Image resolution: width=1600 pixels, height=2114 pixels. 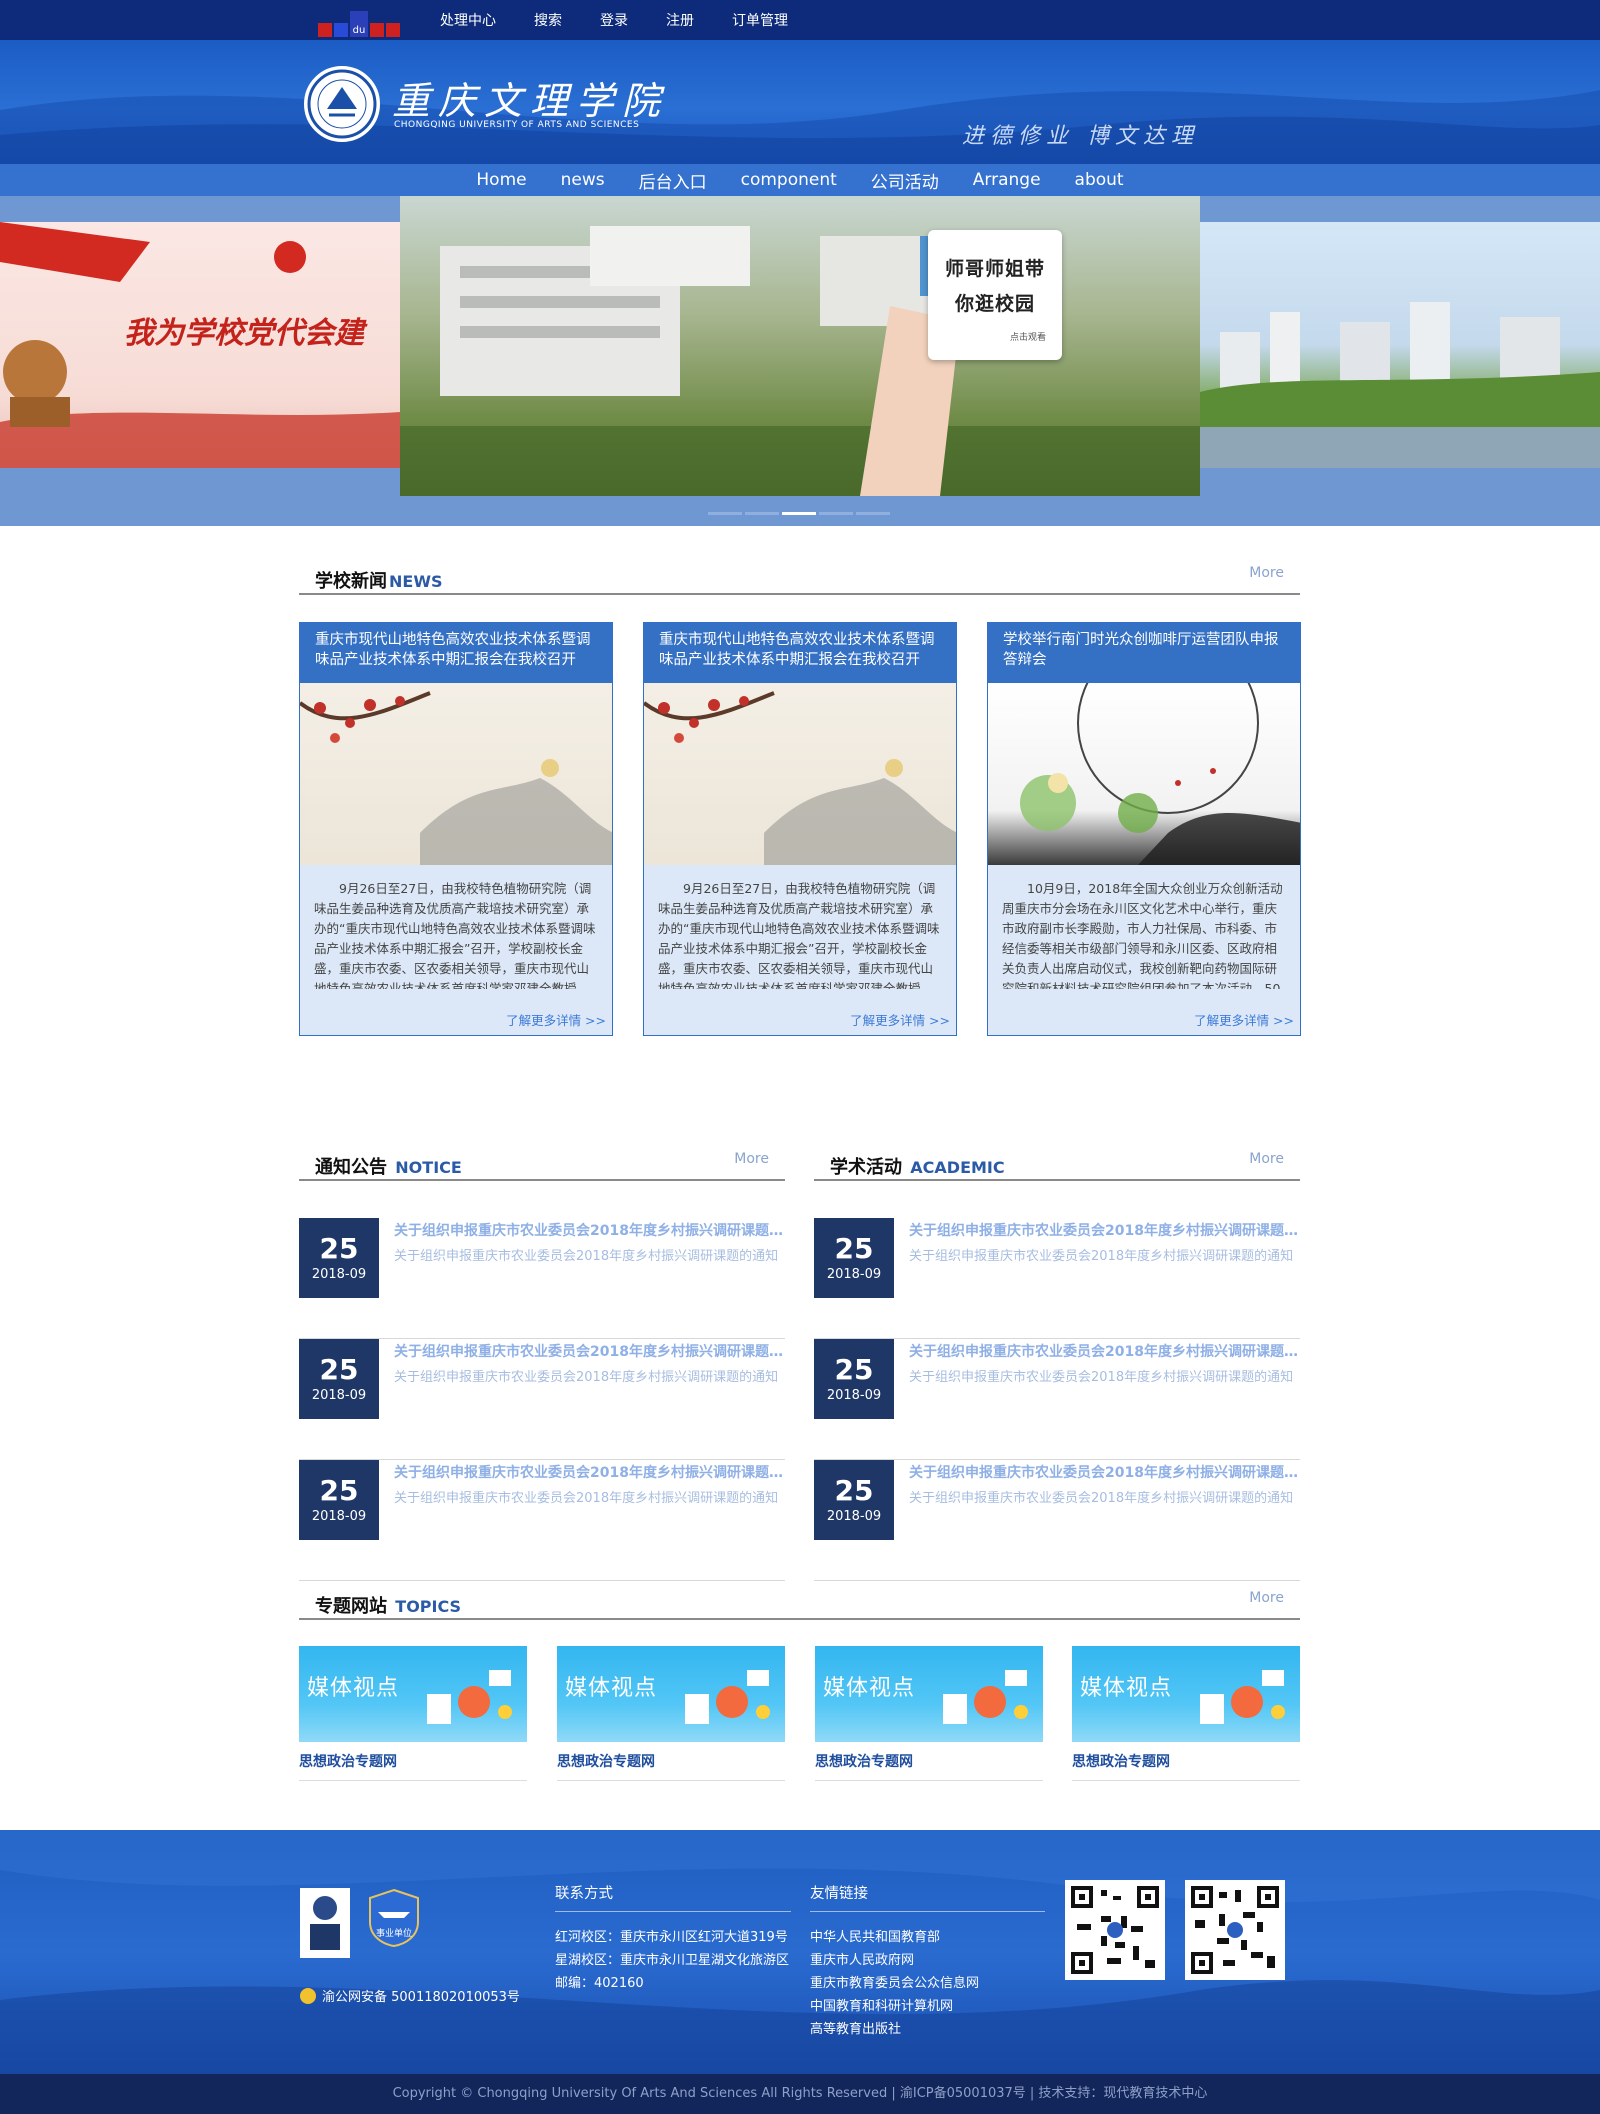 What do you see at coordinates (1007, 180) in the screenshot?
I see `nav-arrange: Arrange` at bounding box center [1007, 180].